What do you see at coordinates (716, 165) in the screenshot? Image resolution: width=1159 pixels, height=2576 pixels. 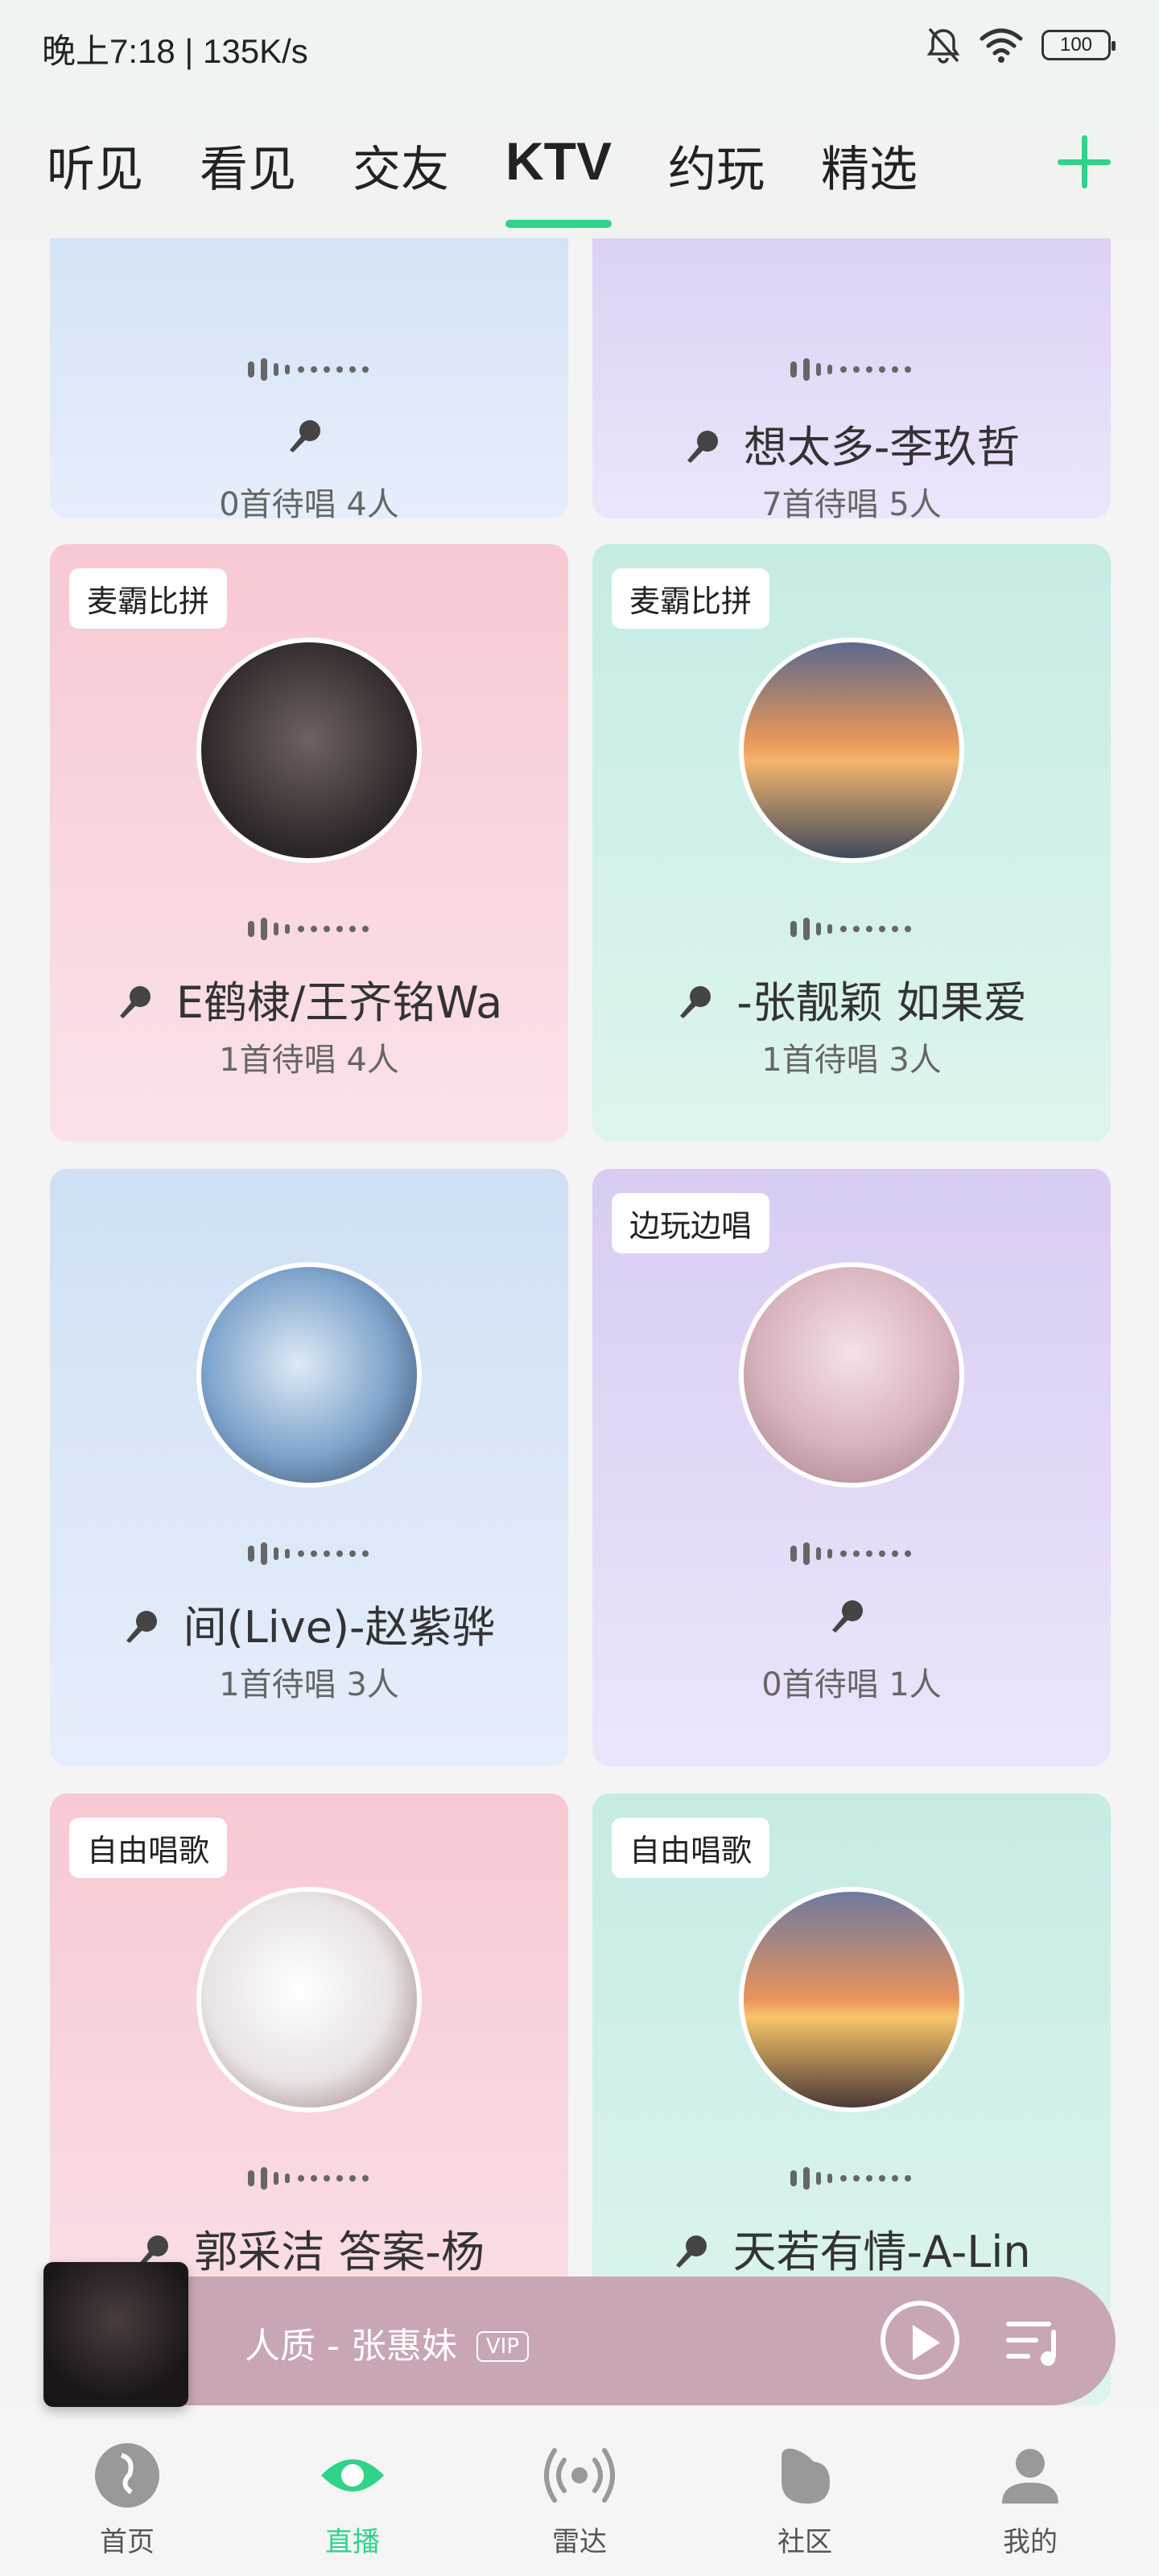 I see `tab-yuewan: 约玩` at bounding box center [716, 165].